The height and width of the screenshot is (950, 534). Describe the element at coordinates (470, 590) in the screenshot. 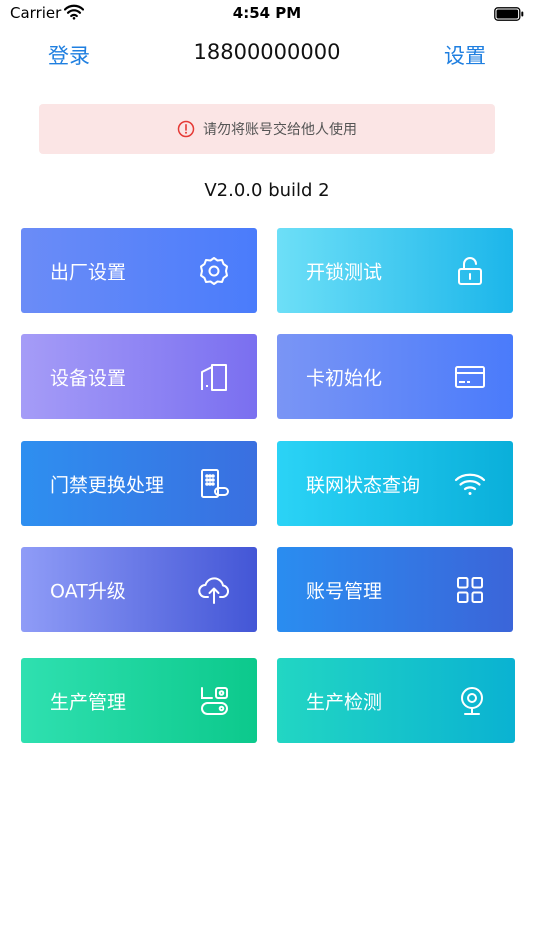

I see `grid-icon` at that location.